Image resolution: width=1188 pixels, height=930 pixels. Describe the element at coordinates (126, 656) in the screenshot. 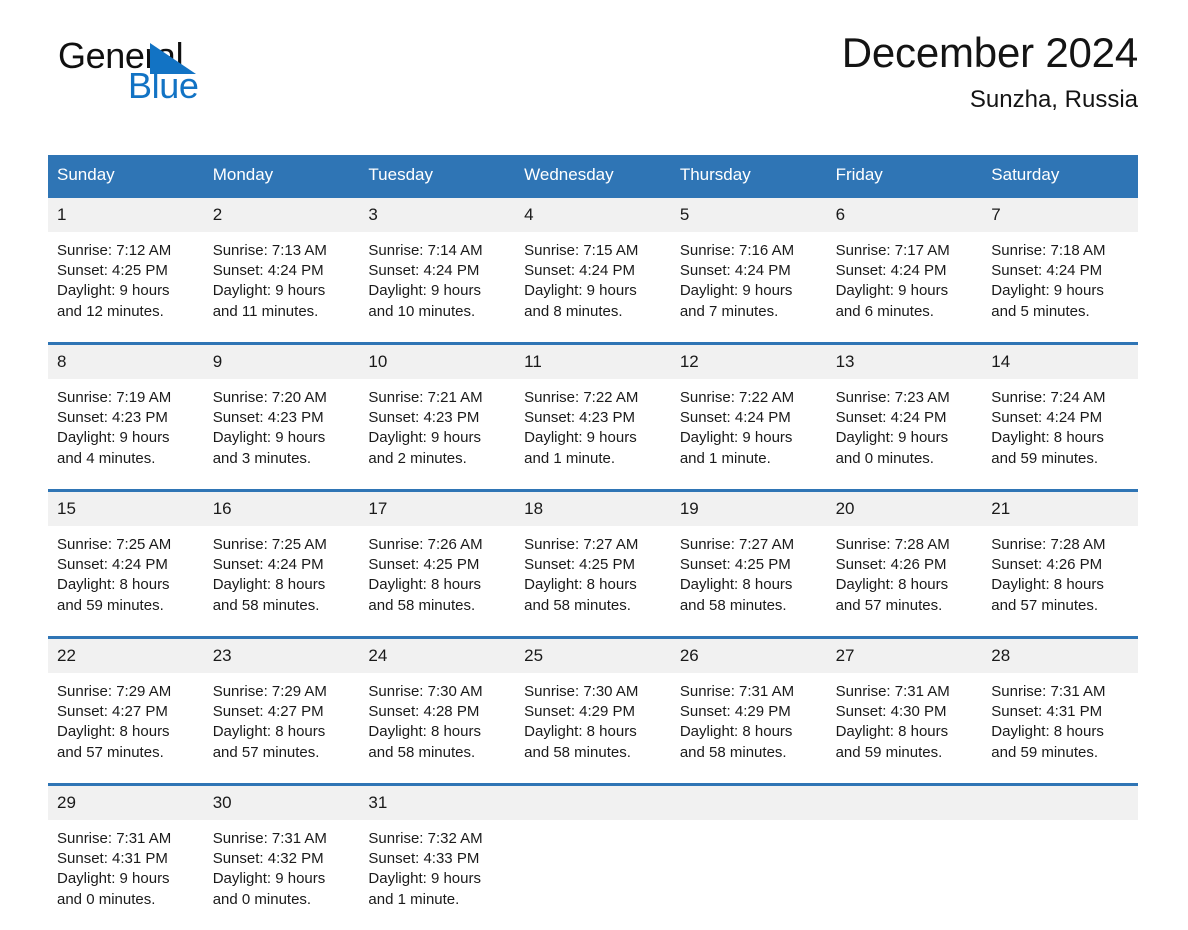

I see `day-number: 22` at that location.